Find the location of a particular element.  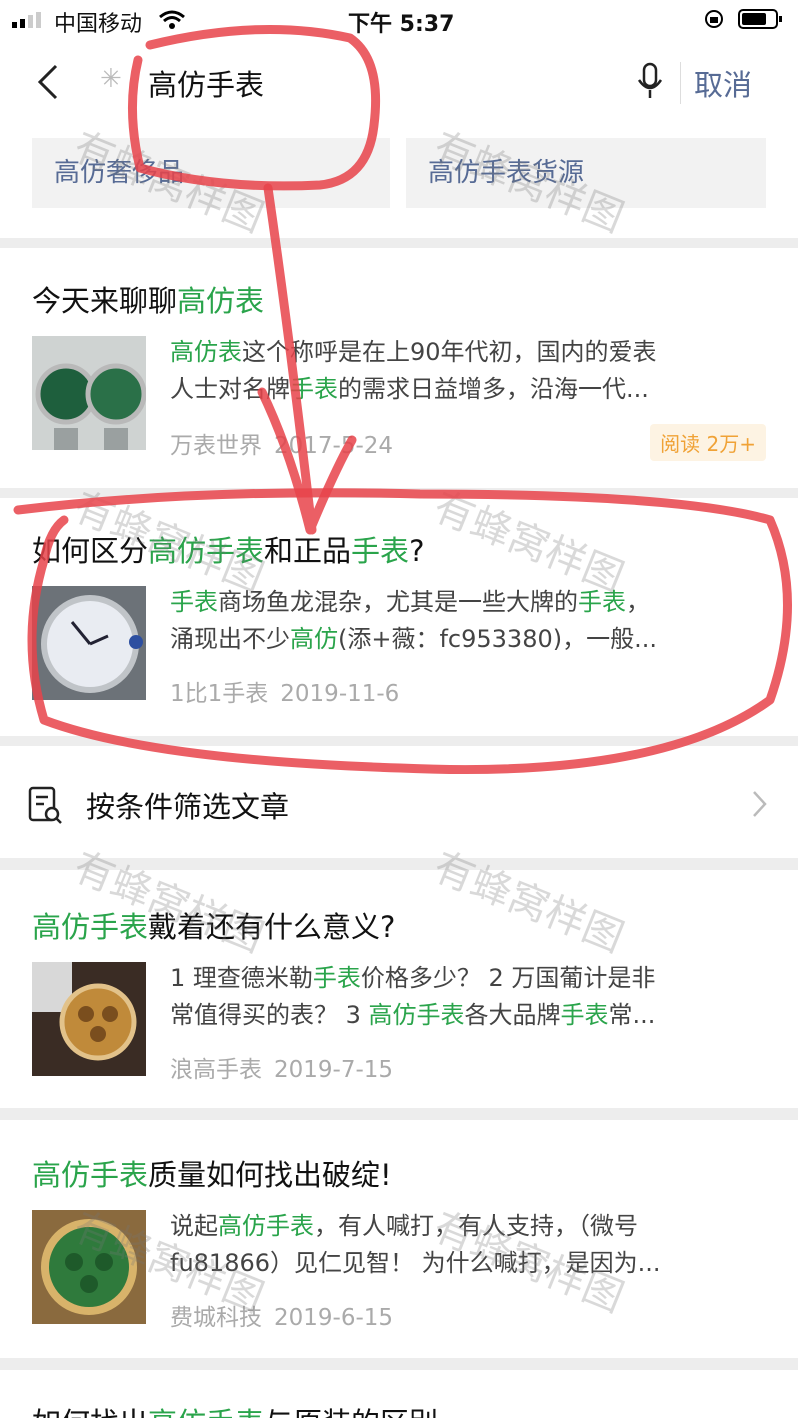

read-count-badge: 阅读 2万+ is located at coordinates (708, 442).